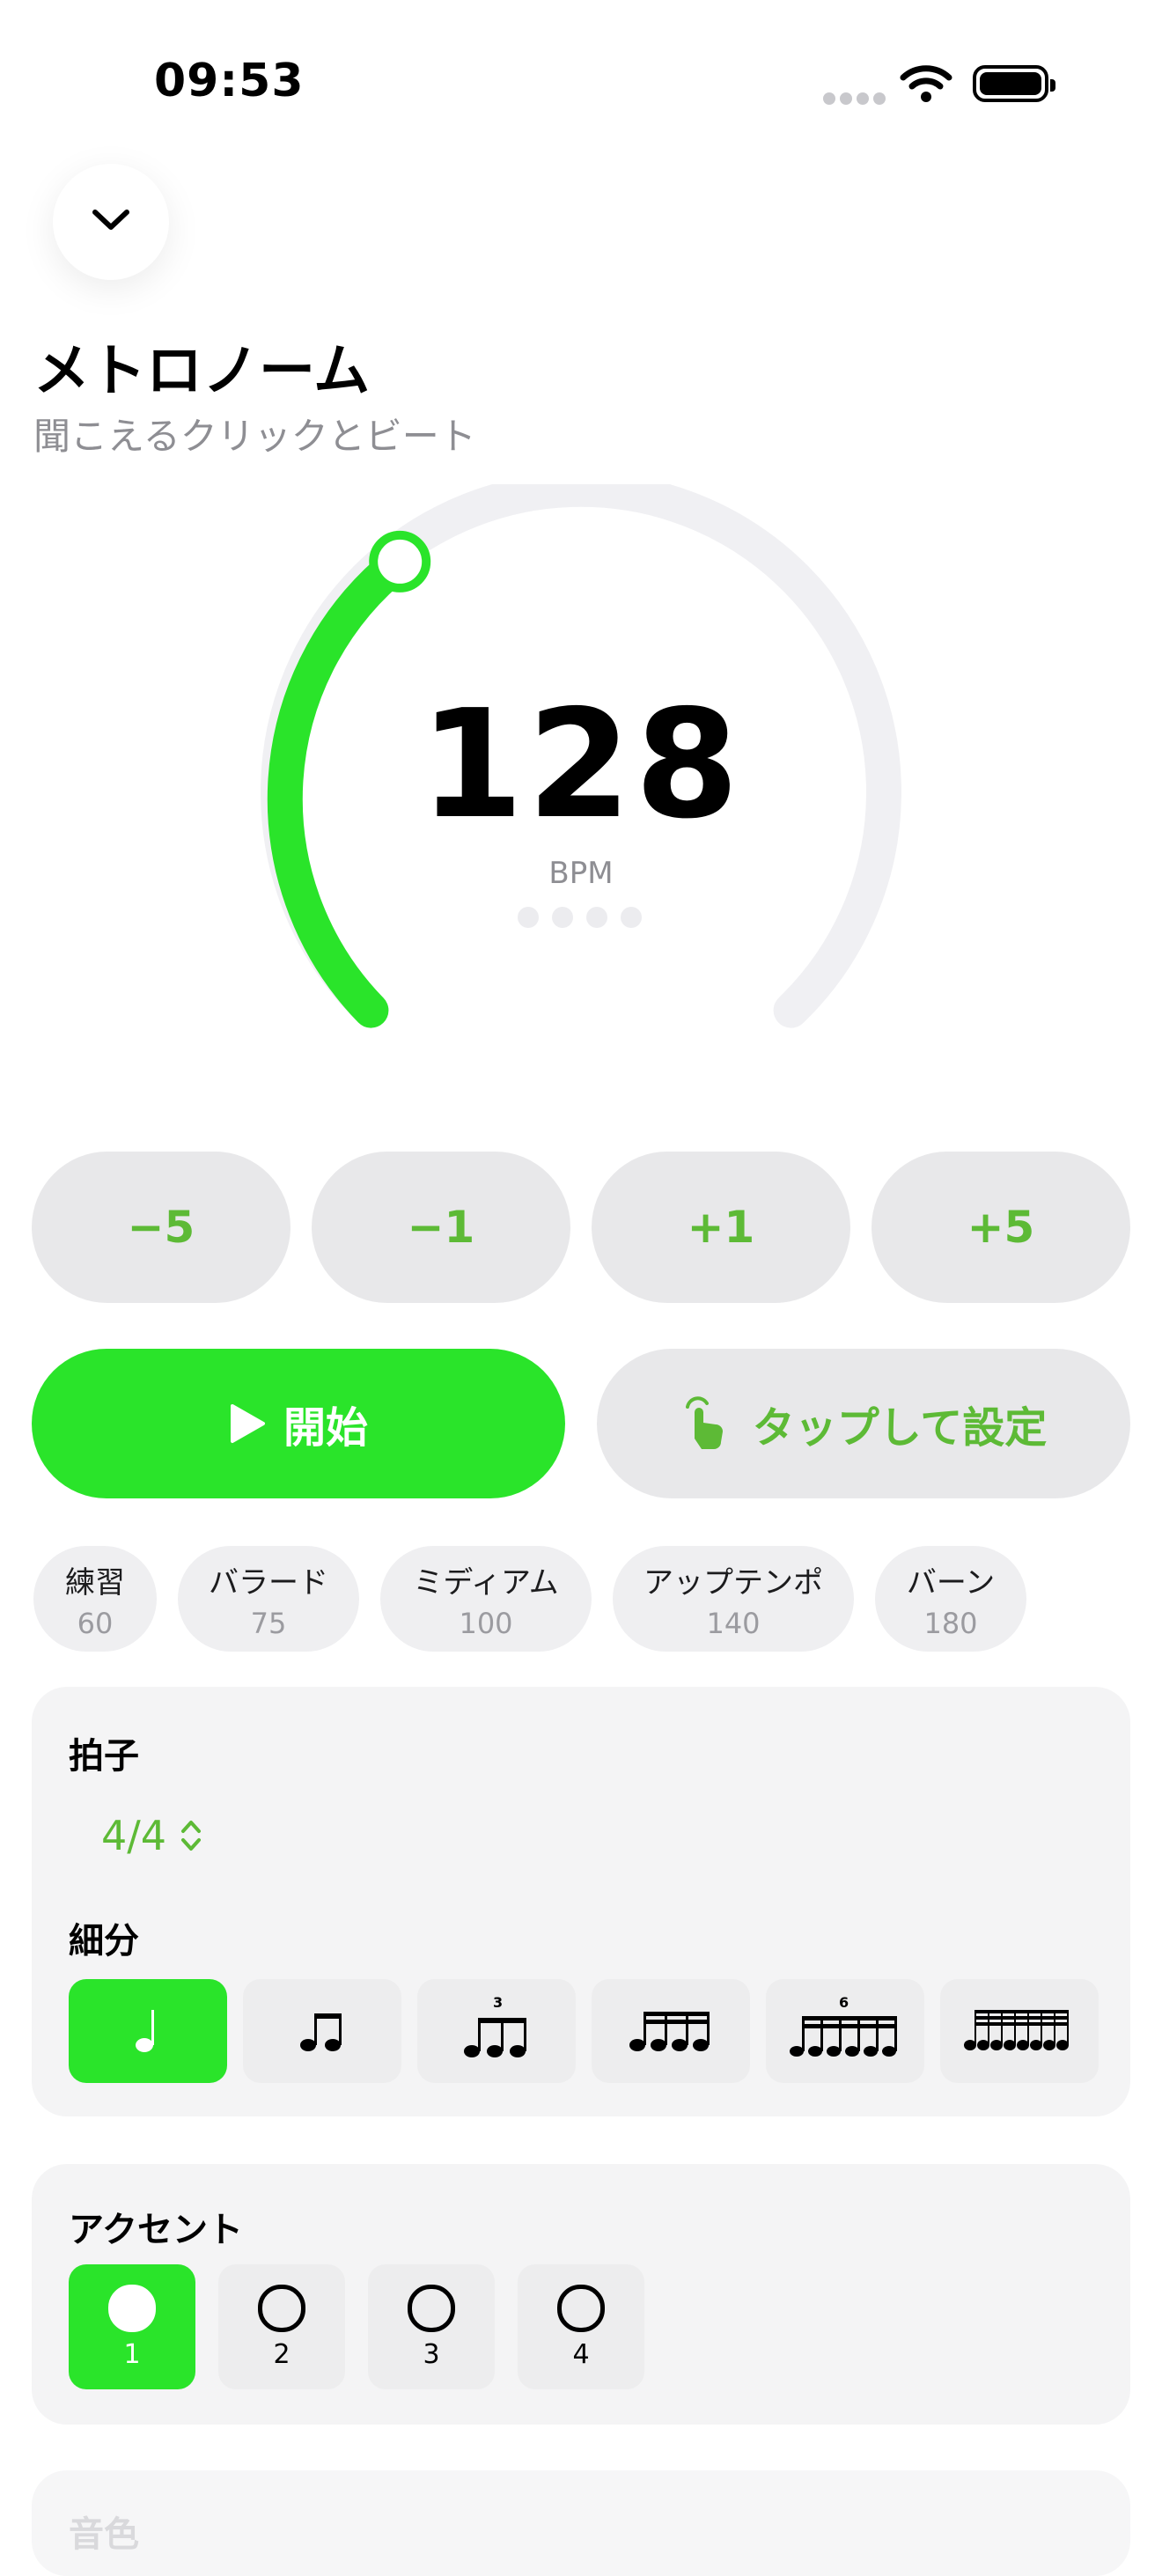  Describe the element at coordinates (721, 1228) in the screenshot. I see `plus-1-button: +1` at that location.